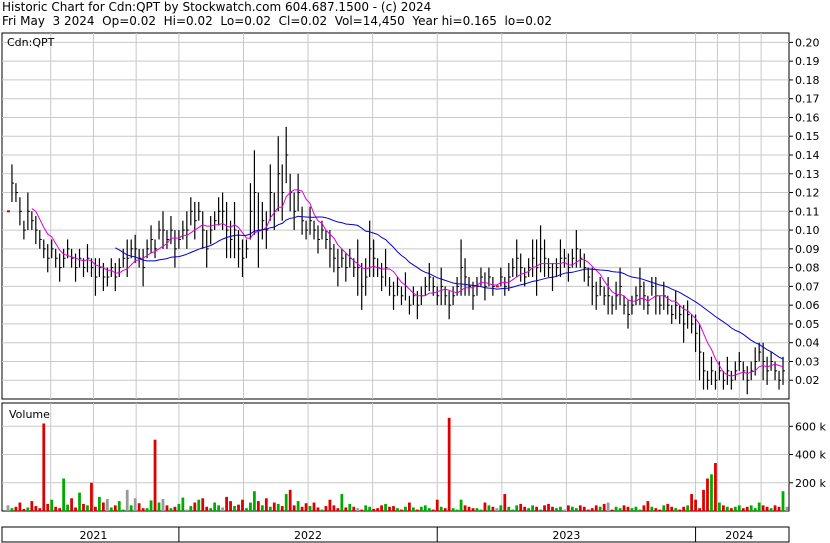 This screenshot has width=830, height=543. What do you see at coordinates (308, 535) in the screenshot?
I see `year-label: 2022` at bounding box center [308, 535].